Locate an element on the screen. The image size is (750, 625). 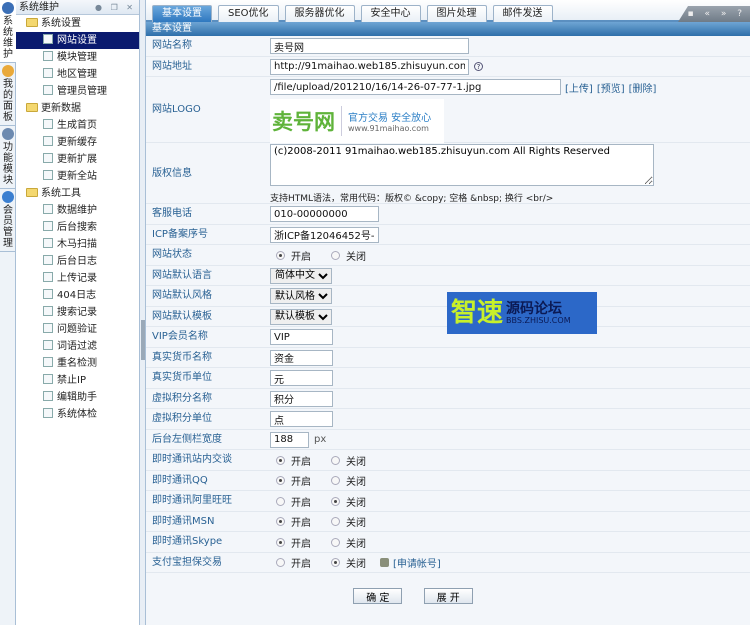
home-icon is located at coordinates (8, 71).